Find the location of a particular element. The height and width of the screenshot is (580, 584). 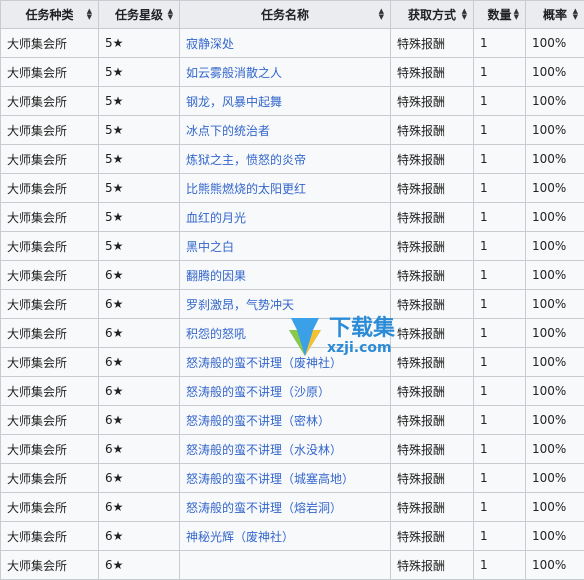

table-row: 大师集会所6★怒涛般的蛮不讲理（密林）特殊报酬1100% is located at coordinates (292, 420).